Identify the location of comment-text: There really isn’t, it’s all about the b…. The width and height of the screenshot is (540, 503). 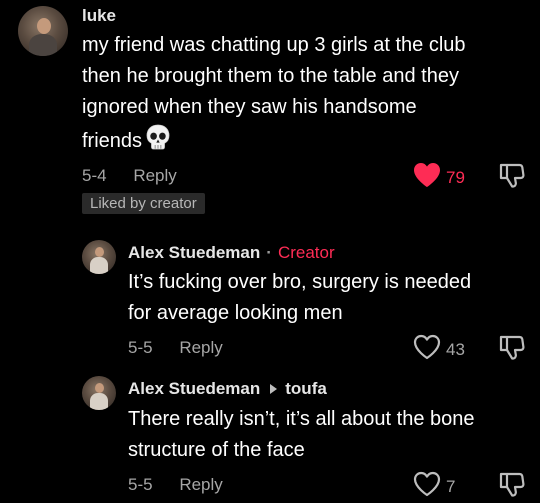
(330, 435).